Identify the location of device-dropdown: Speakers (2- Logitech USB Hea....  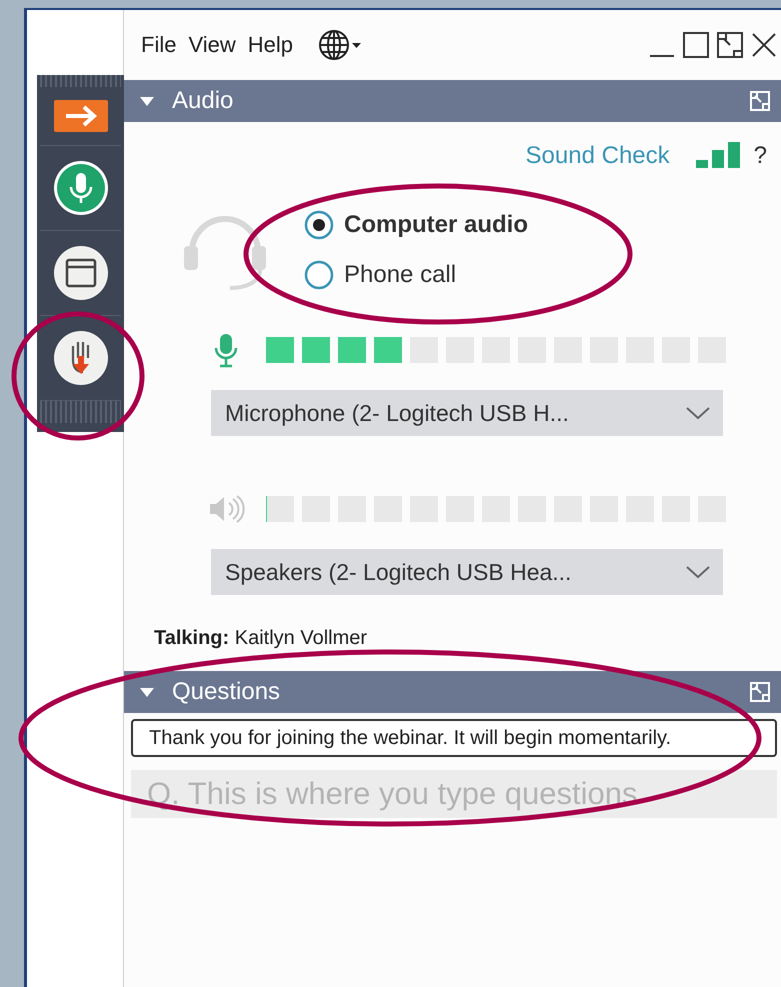
(467, 572).